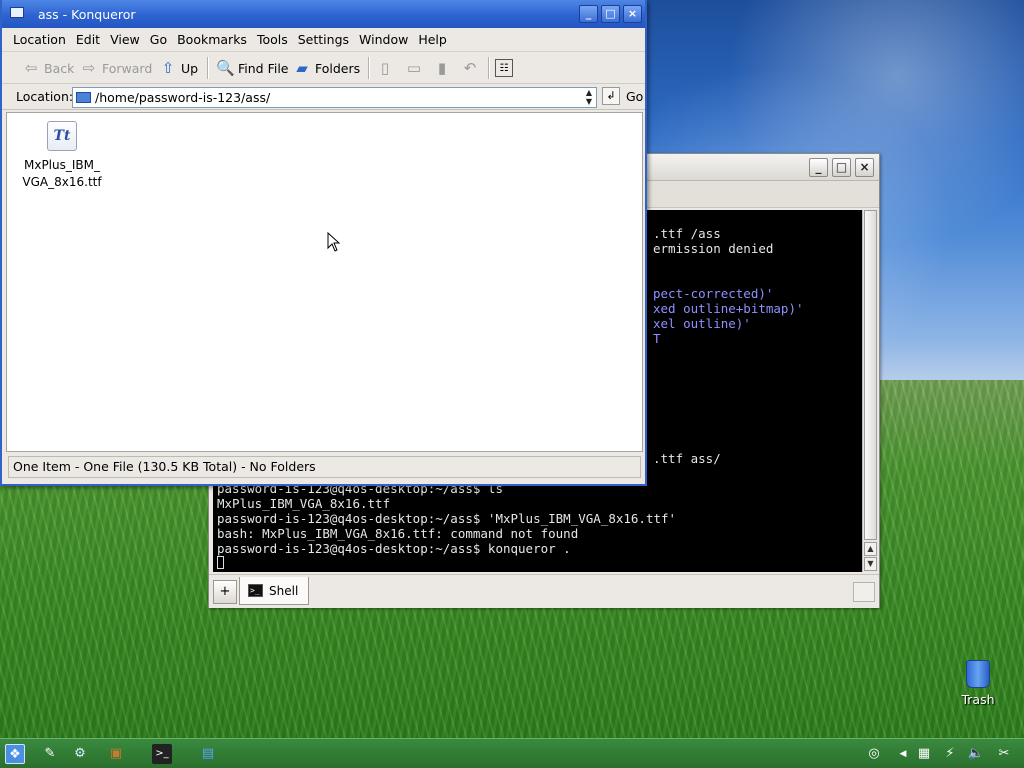  Describe the element at coordinates (874, 754) in the screenshot. I see `cdrom-icon: ◎` at that location.